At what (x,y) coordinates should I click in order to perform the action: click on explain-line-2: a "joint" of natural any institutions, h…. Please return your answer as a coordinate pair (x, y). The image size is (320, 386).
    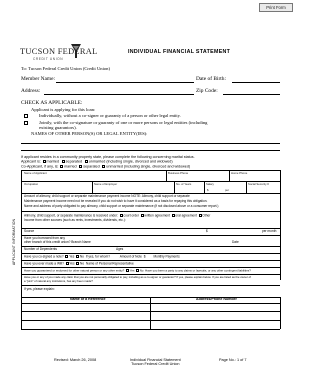
    Looking at the image, I should click on (58, 281).